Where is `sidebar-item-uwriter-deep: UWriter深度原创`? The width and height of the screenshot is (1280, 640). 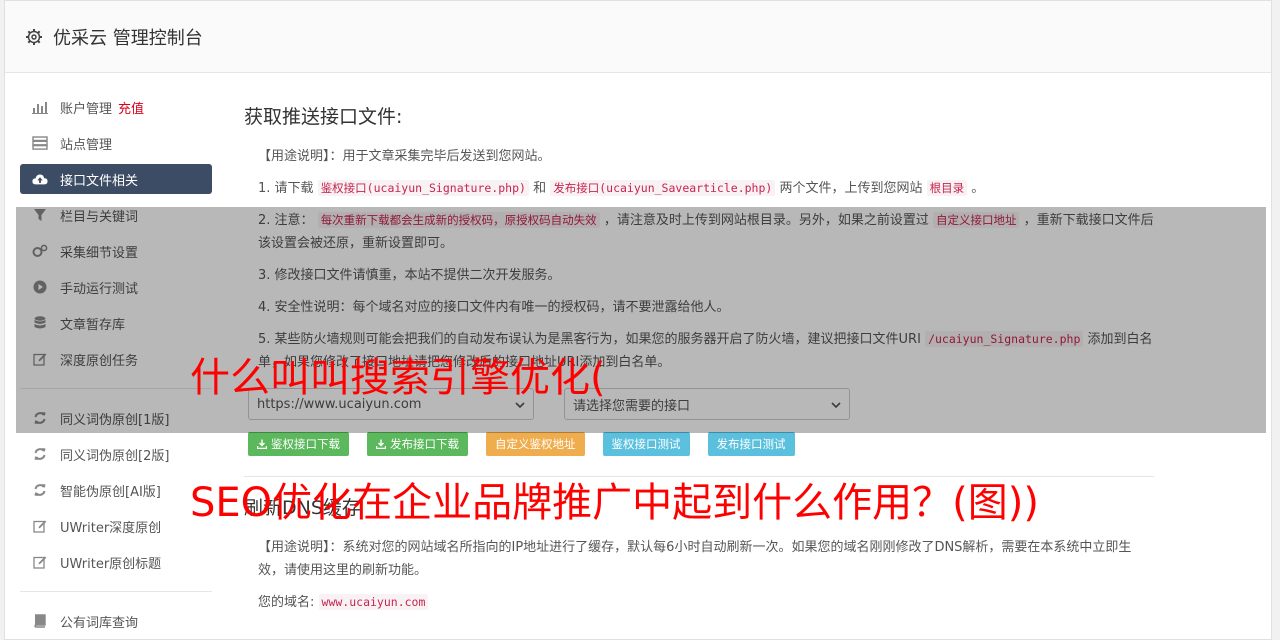 sidebar-item-uwriter-deep: UWriter深度原创 is located at coordinates (116, 526).